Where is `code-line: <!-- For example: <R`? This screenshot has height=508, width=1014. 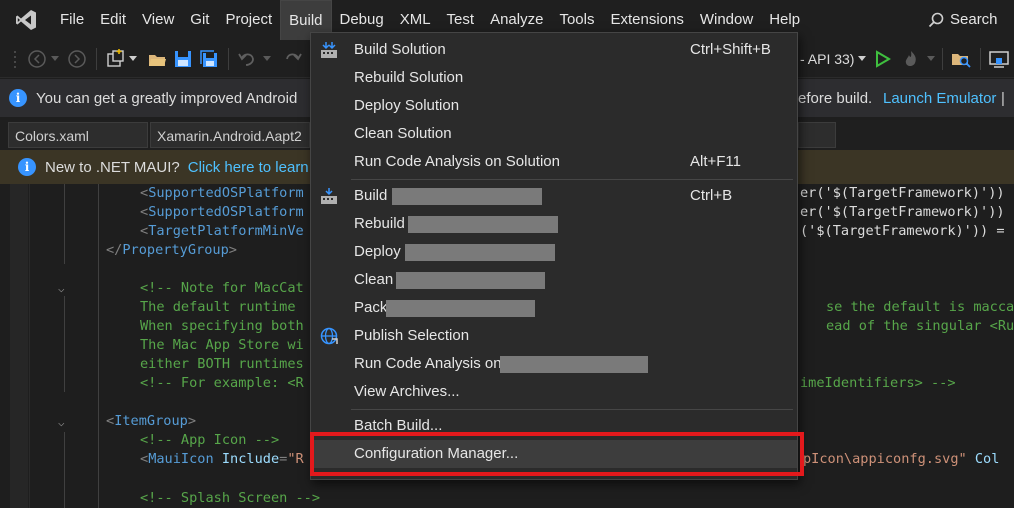
code-line: <!-- For example: <R is located at coordinates (222, 383).